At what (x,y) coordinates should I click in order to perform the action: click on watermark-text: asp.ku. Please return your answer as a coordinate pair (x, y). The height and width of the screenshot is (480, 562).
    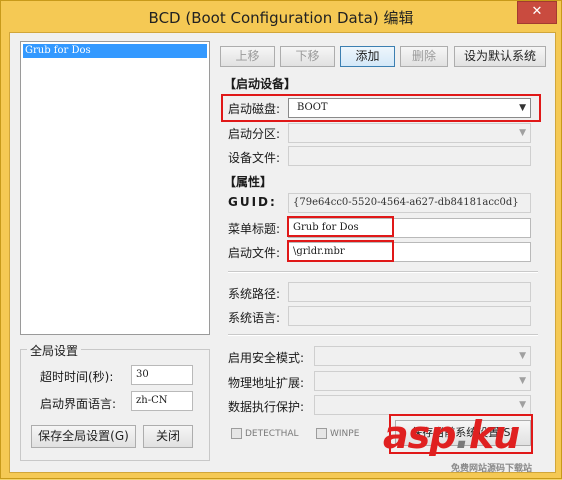
    Looking at the image, I should click on (451, 435).